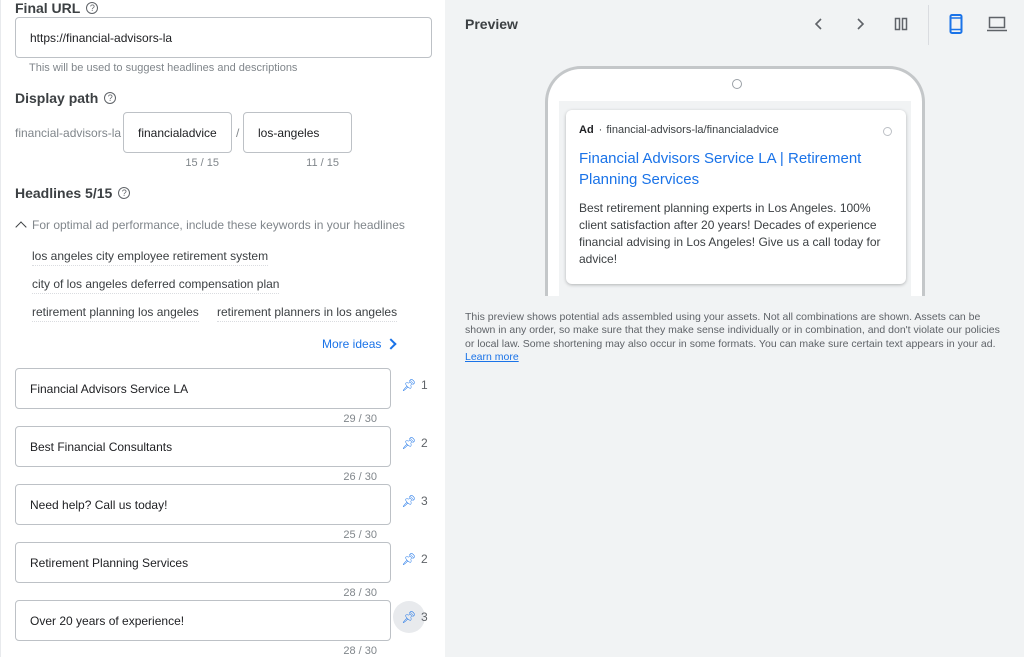 The height and width of the screenshot is (657, 1024). What do you see at coordinates (57, 98) in the screenshot?
I see `display-path-label: Display path` at bounding box center [57, 98].